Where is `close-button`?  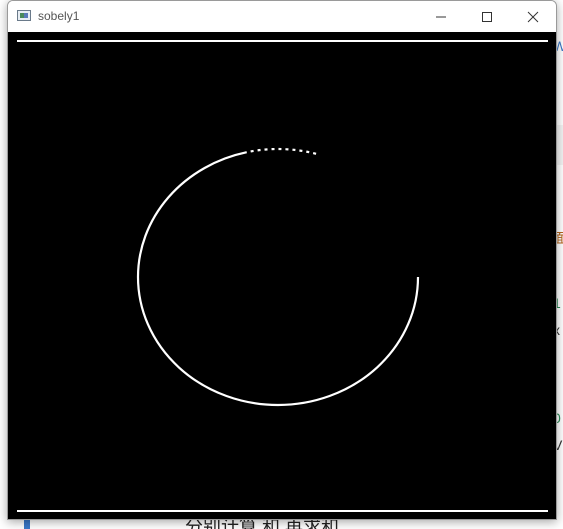 close-button is located at coordinates (533, 16).